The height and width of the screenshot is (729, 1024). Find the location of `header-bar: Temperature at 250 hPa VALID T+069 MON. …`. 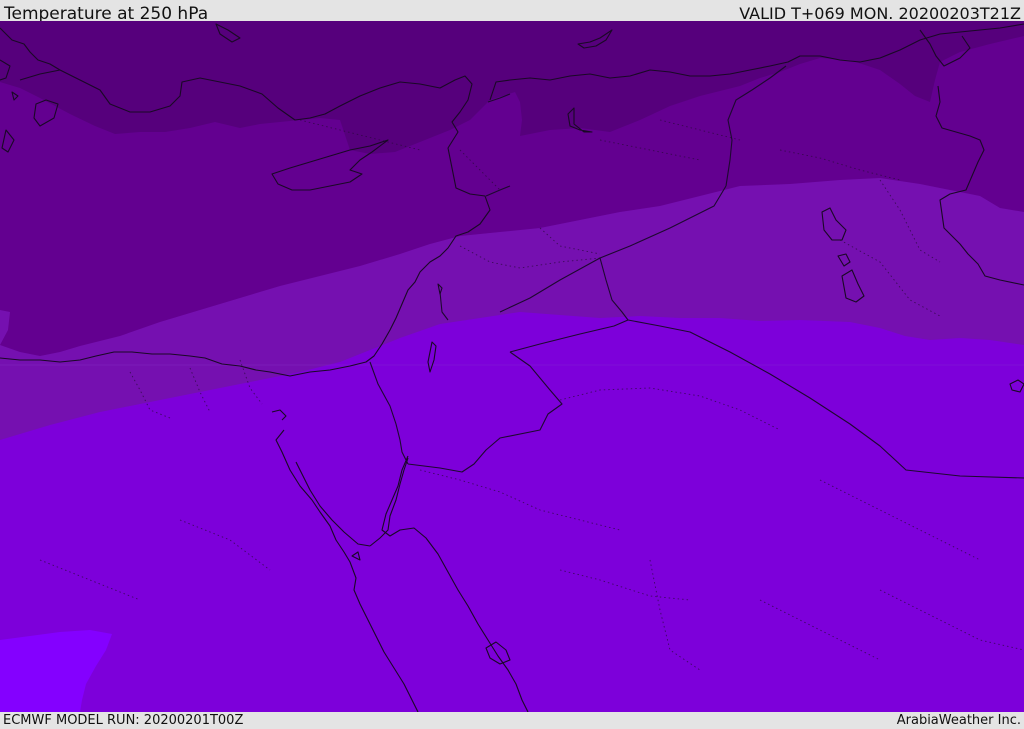

header-bar: Temperature at 250 hPa VALID T+069 MON. … is located at coordinates (512, 12).